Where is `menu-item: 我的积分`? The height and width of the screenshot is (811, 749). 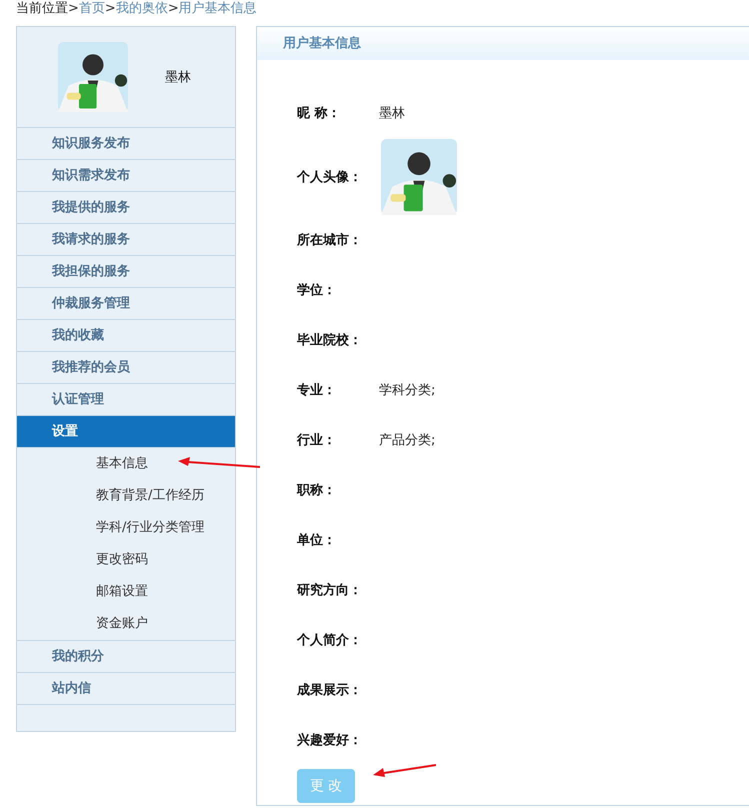
menu-item: 我的积分 is located at coordinates (126, 657).